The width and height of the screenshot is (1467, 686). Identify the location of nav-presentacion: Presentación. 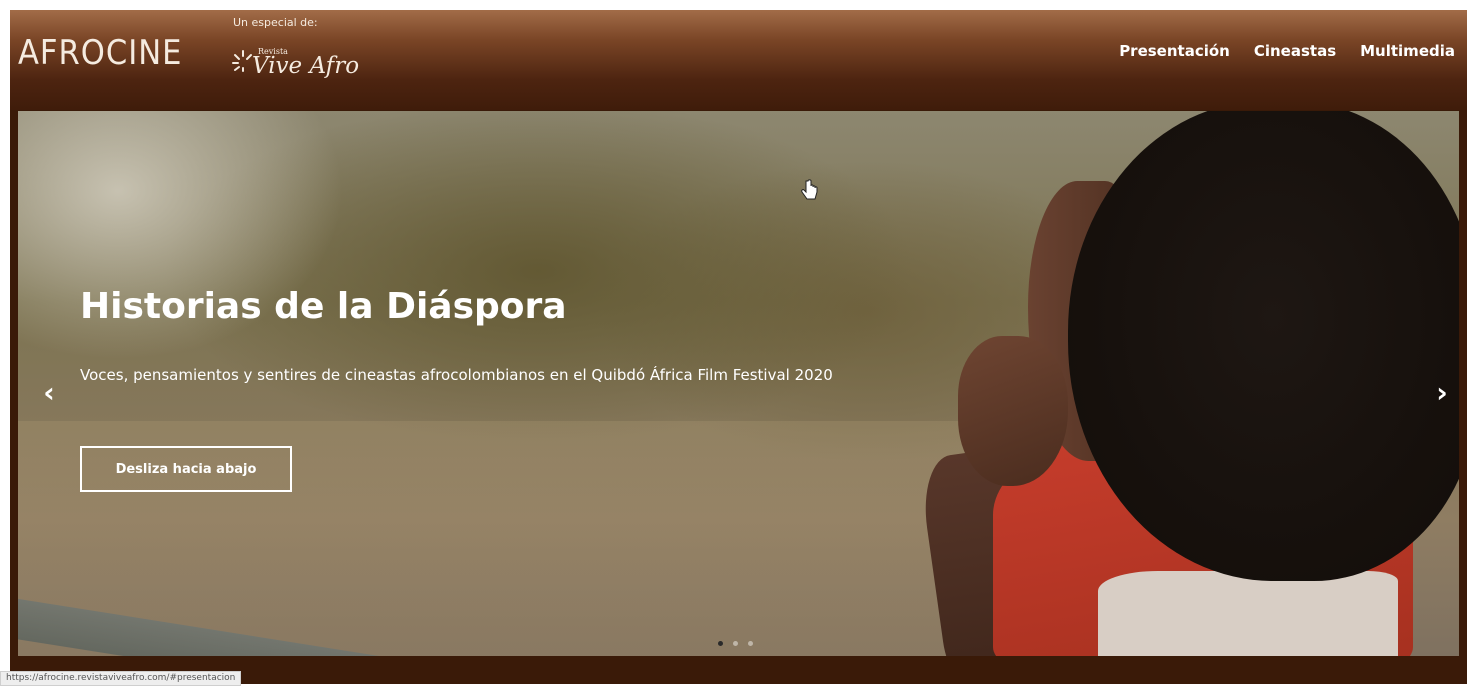
(1174, 51).